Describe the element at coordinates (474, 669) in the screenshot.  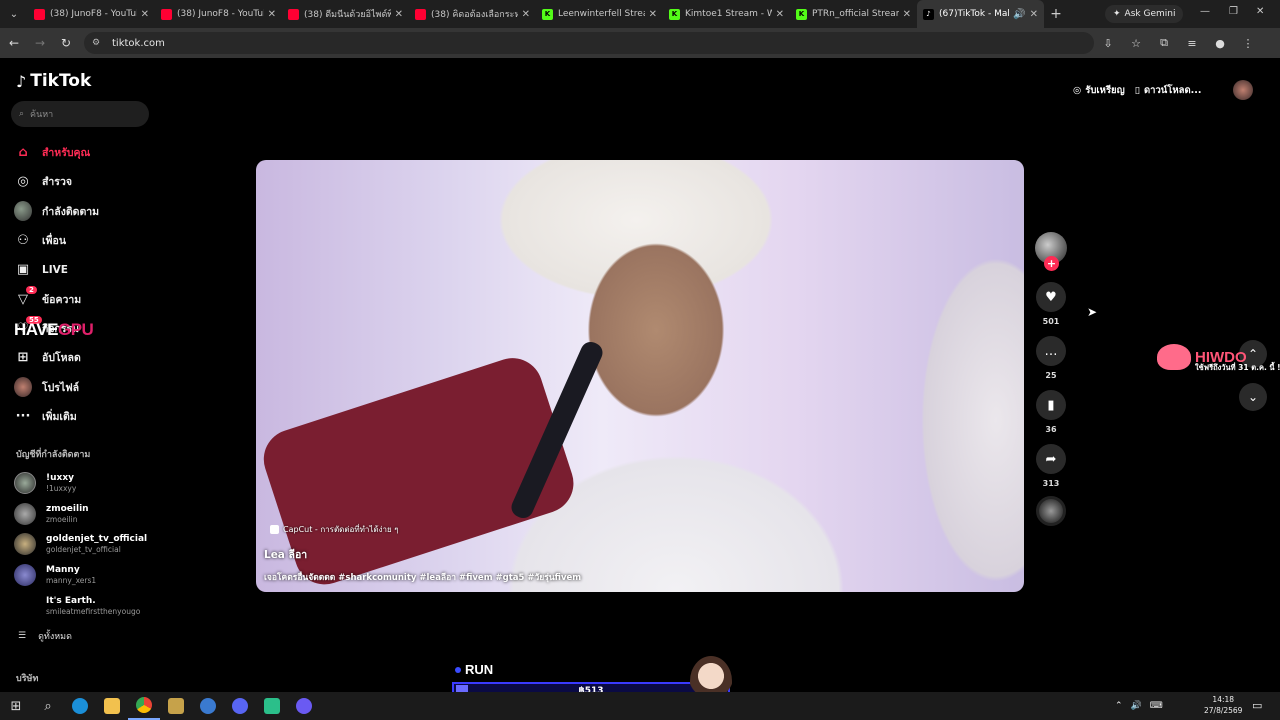
I see `run-label: RUN` at that location.